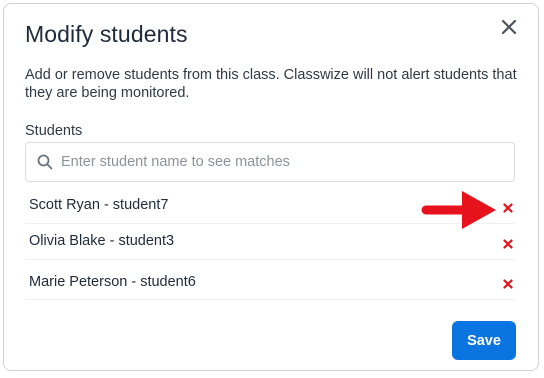  I want to click on red-arrow-icon, so click(460, 210).